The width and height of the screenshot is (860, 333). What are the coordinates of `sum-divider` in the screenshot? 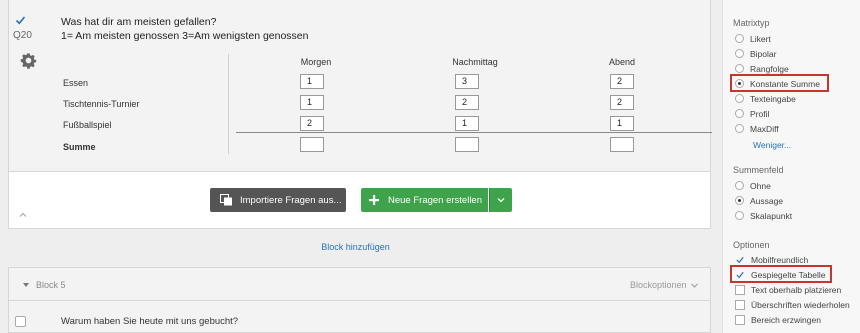 It's located at (474, 132).